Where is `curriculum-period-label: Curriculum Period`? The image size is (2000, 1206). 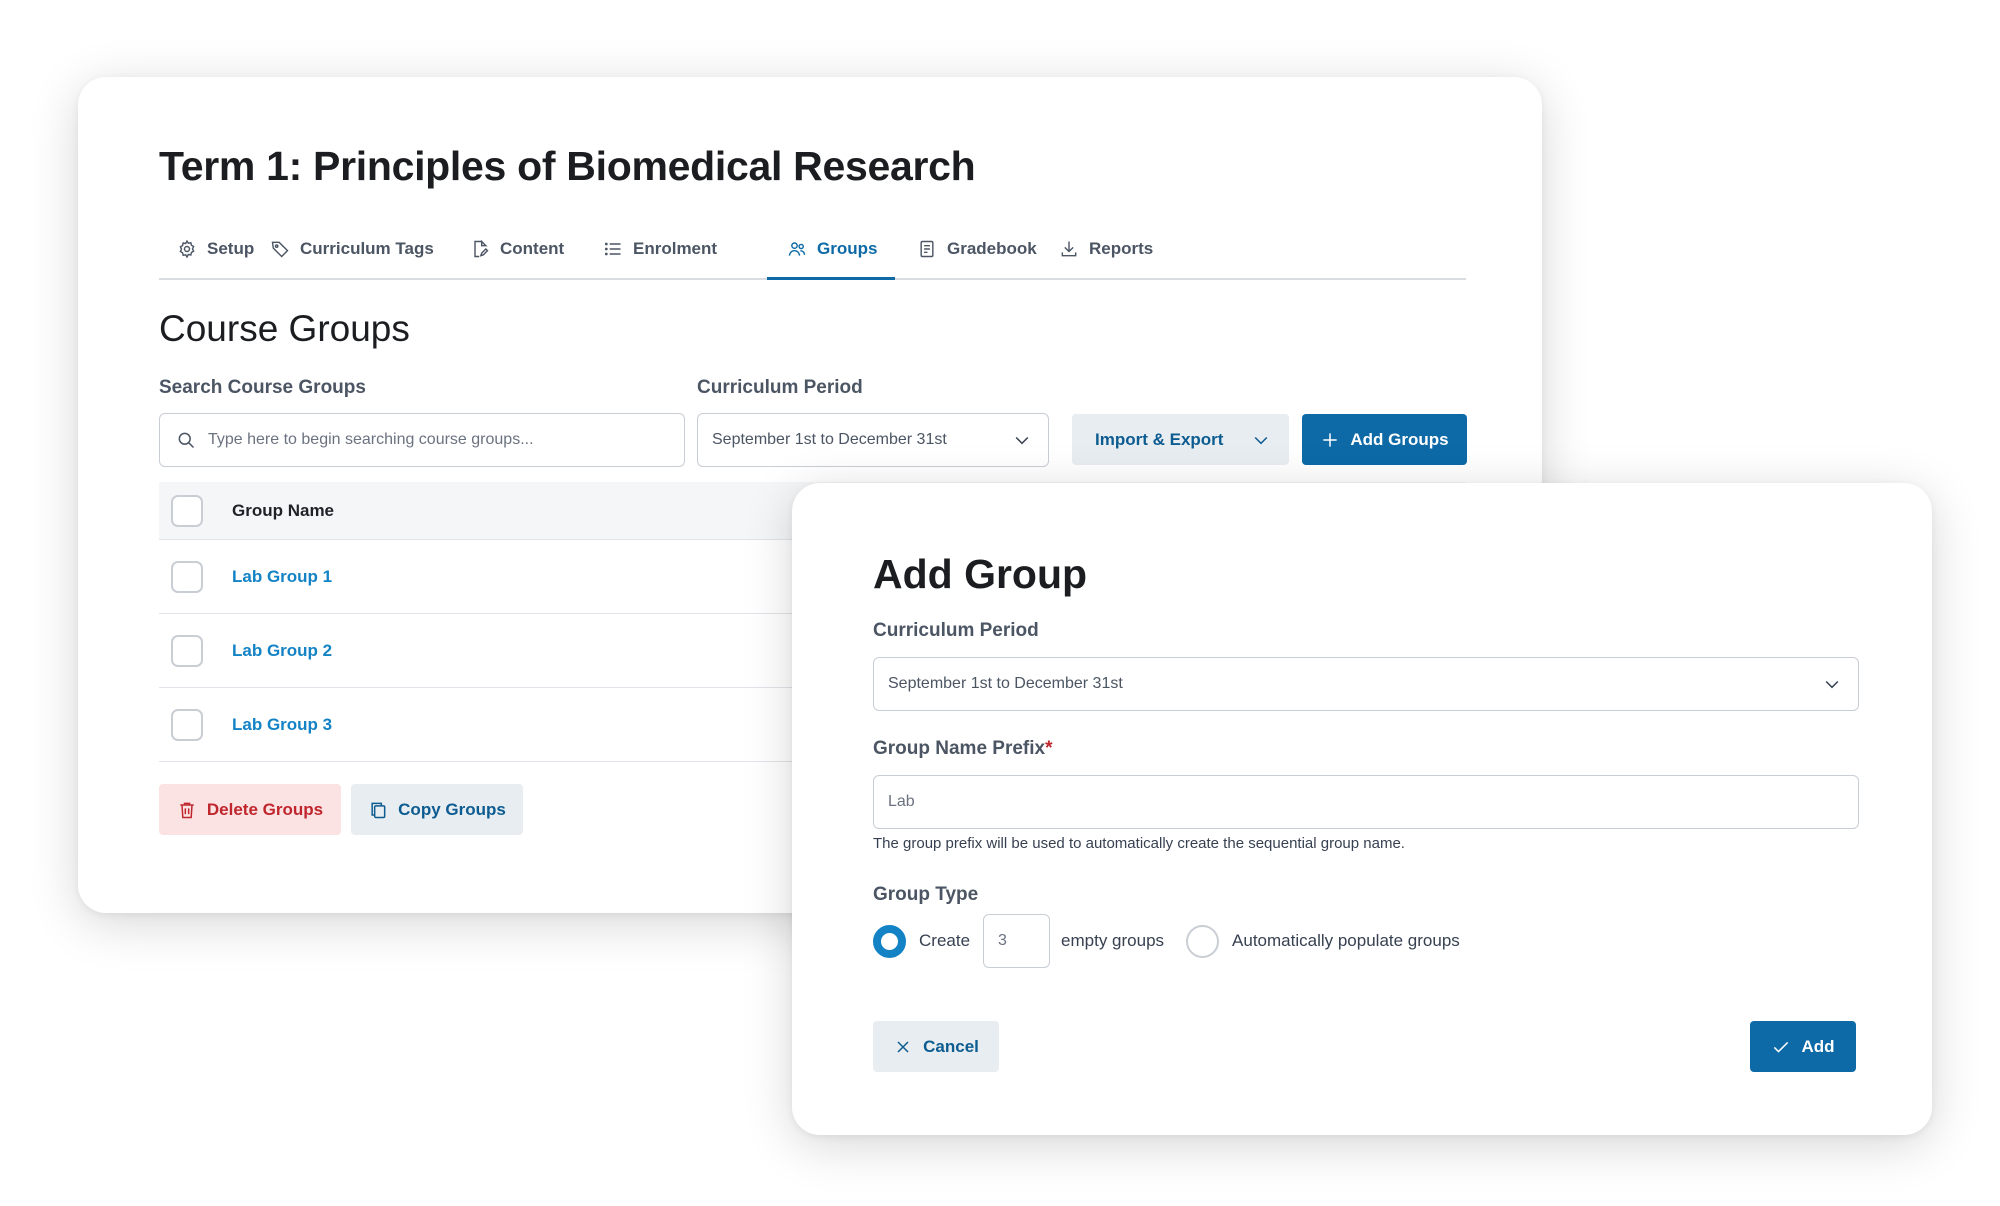
curriculum-period-label: Curriculum Period is located at coordinates (780, 387).